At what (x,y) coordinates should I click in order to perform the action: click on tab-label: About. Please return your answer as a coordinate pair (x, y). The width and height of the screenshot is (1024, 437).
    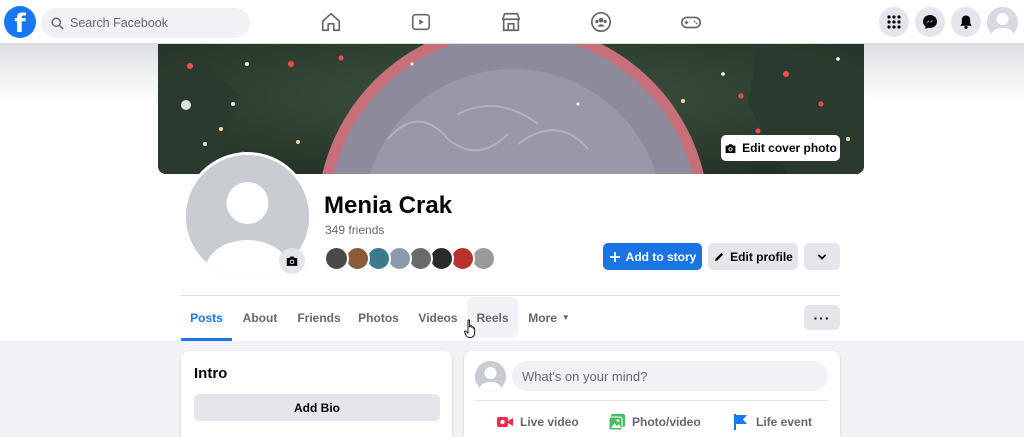
    Looking at the image, I should click on (260, 317).